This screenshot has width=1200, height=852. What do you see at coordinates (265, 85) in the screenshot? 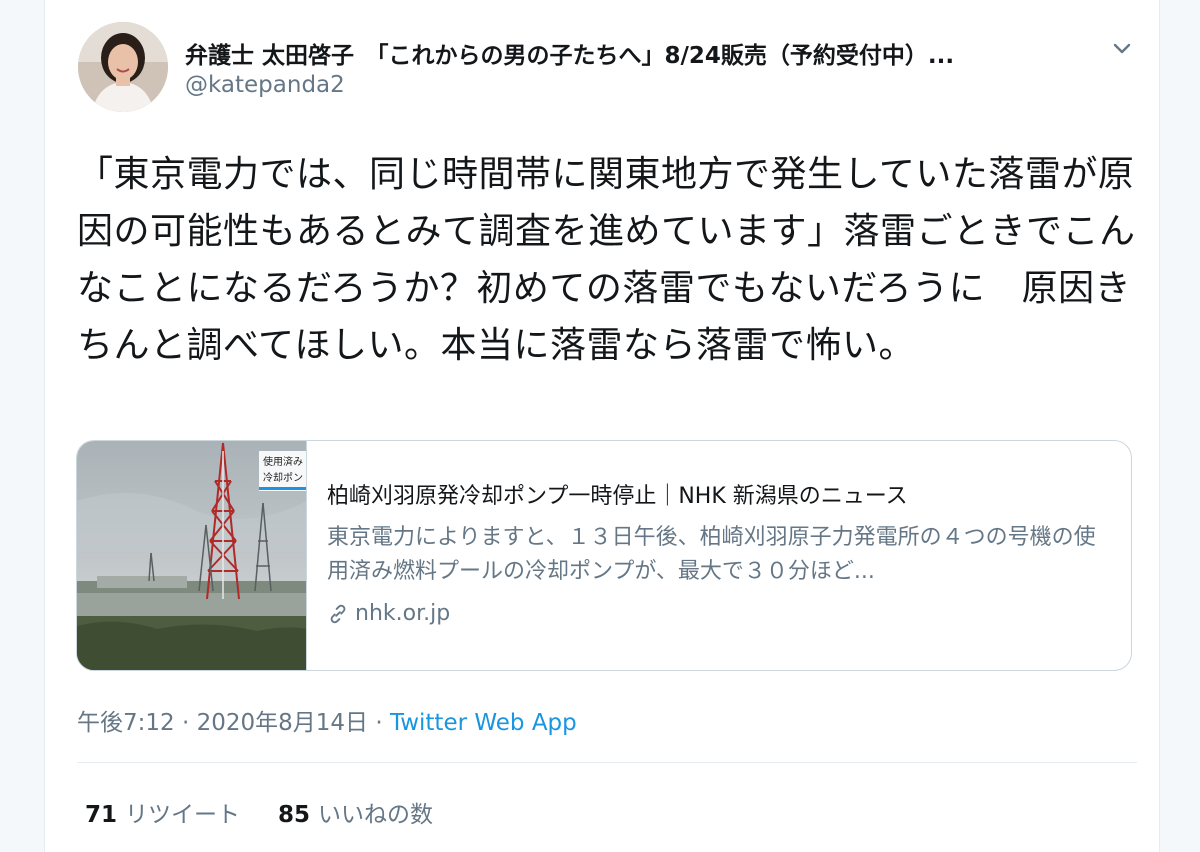
I see `author-handle: @katepanda2` at bounding box center [265, 85].